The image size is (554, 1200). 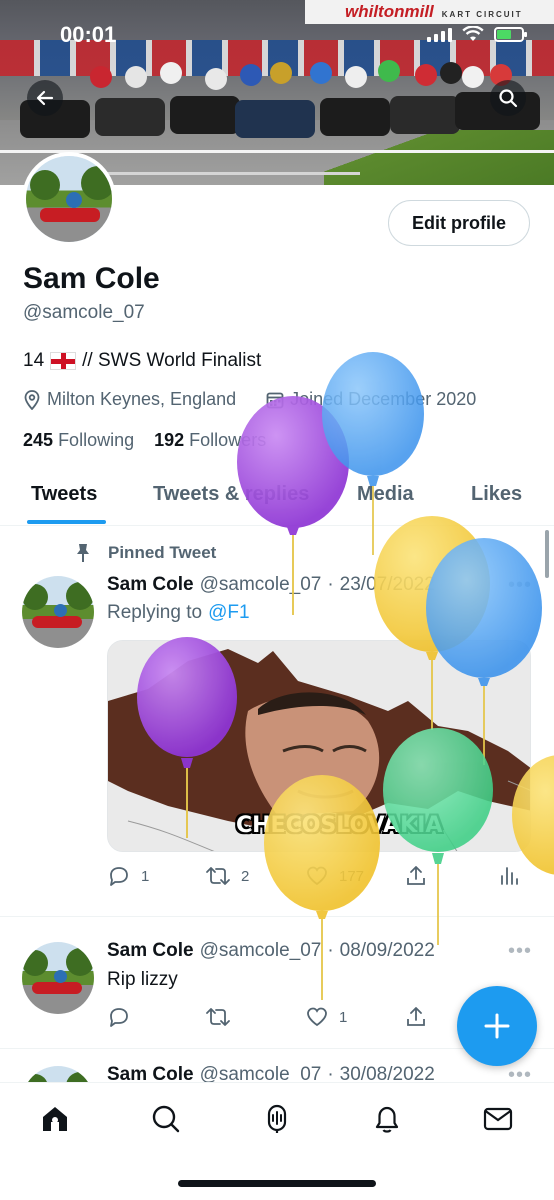 I want to click on pinned-label: Pinned Tweet, so click(x=145, y=553).